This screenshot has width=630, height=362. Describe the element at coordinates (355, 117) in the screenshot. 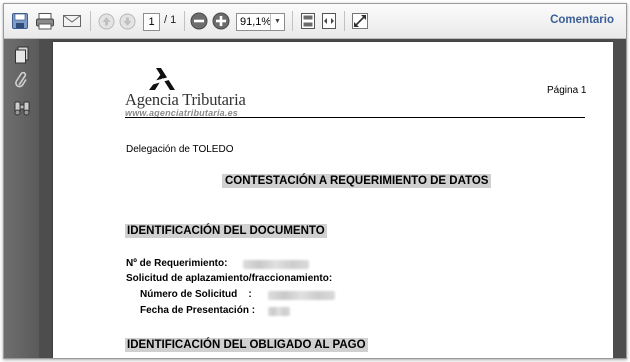

I see `header-divider` at that location.